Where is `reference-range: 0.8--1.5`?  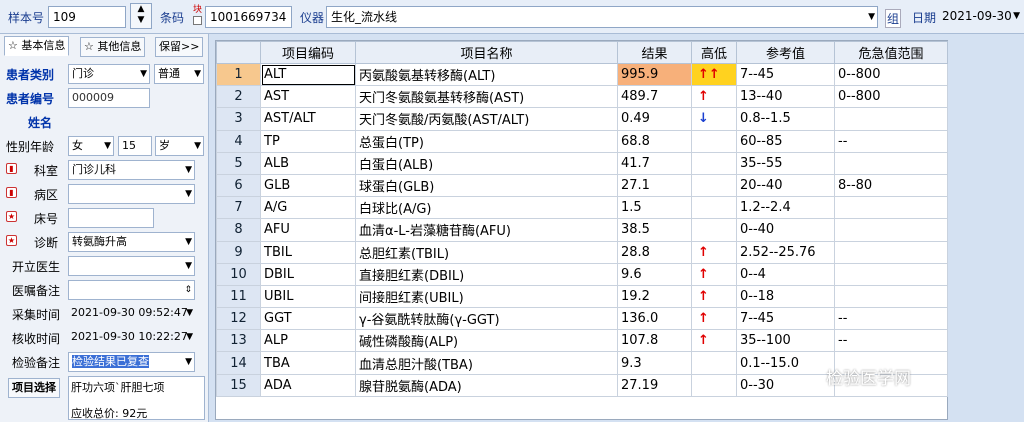 reference-range: 0.8--1.5 is located at coordinates (785, 119).